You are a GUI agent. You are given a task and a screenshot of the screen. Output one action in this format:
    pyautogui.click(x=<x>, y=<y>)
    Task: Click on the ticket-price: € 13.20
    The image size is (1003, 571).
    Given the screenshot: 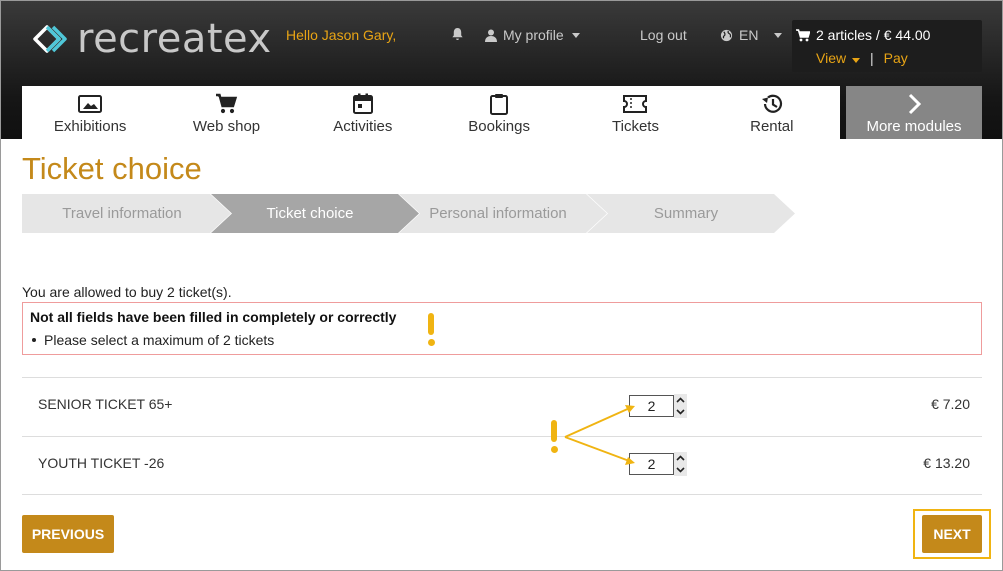 What is the action you would take?
    pyautogui.click(x=946, y=463)
    